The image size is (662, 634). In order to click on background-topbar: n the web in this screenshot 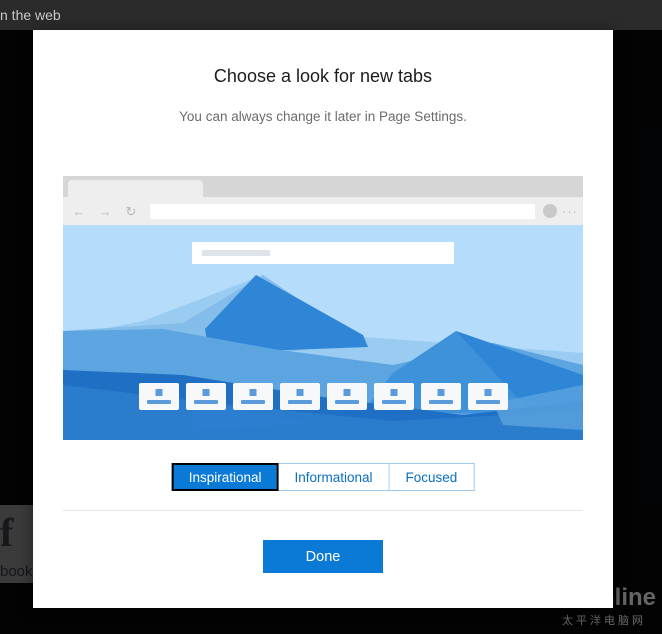, I will do `click(331, 15)`.